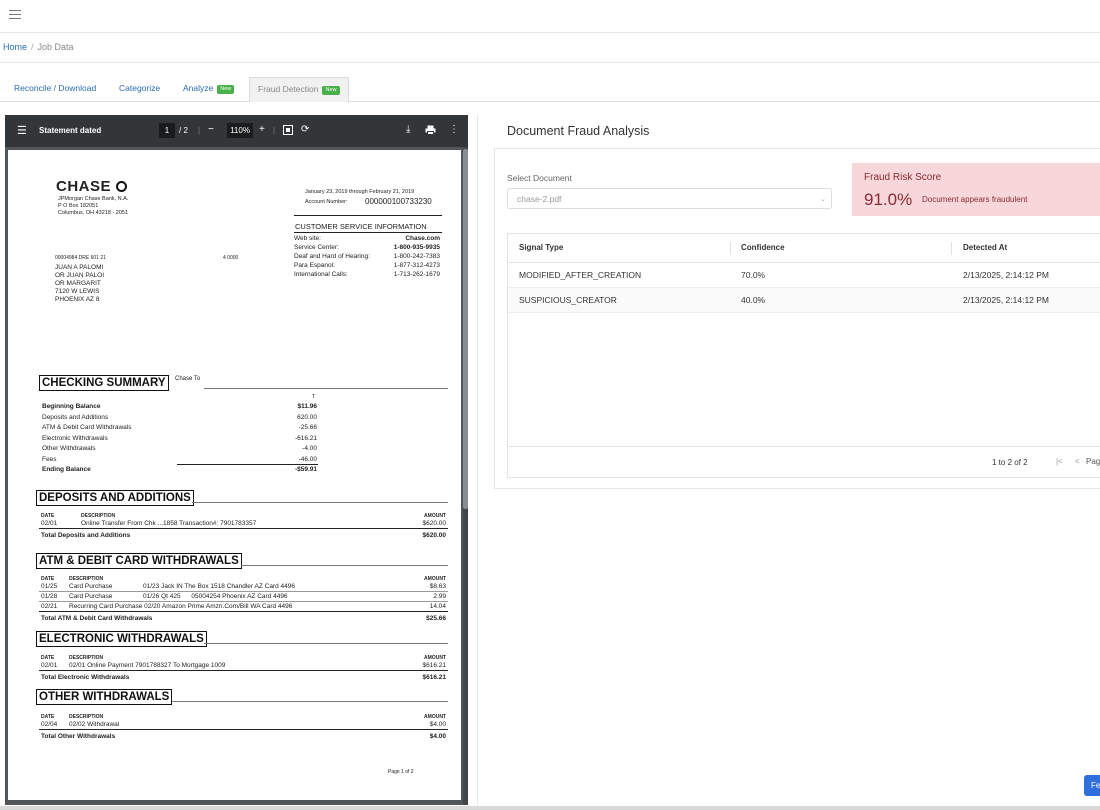 Image resolution: width=1100 pixels, height=810 pixels. What do you see at coordinates (49, 665) in the screenshot?
I see `transaction-date: 02/01` at bounding box center [49, 665].